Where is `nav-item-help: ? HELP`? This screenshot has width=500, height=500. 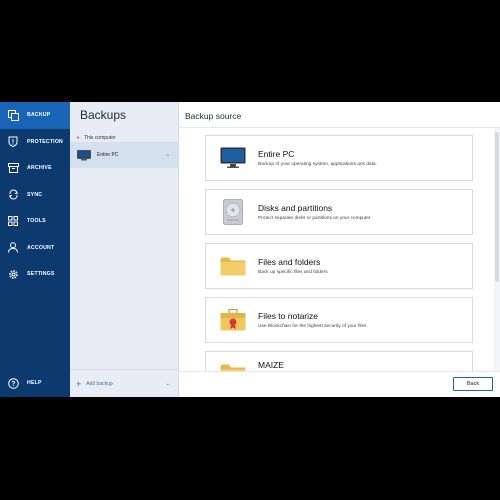 nav-item-help: ? HELP is located at coordinates (35, 383).